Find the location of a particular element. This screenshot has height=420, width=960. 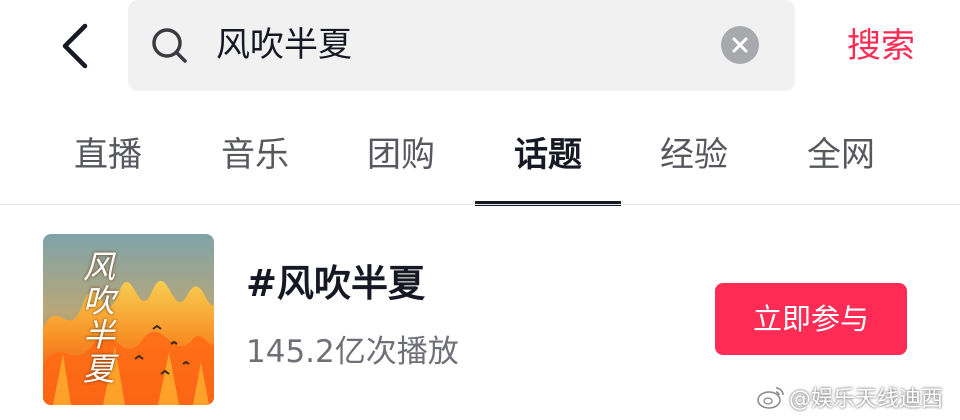

chevron-left-icon is located at coordinates (75, 46).